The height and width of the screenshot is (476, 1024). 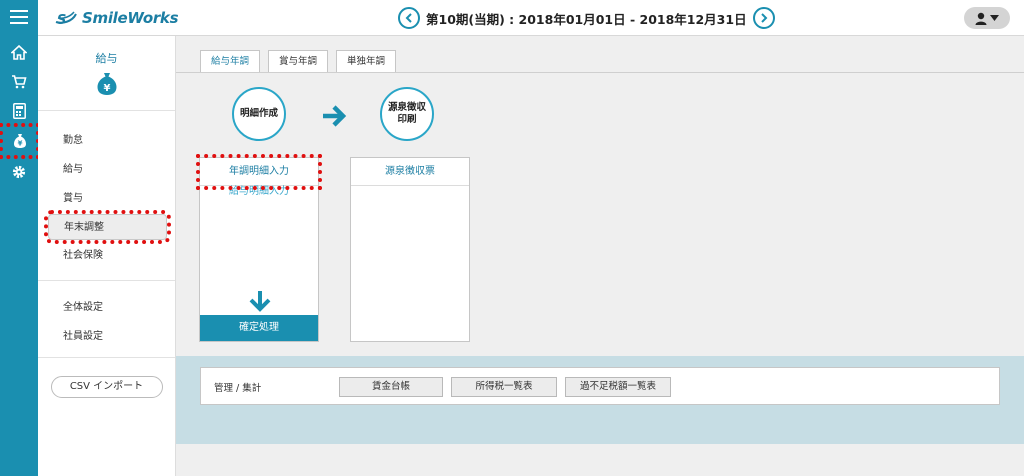 I want to click on csv-import-button: CSV インポート, so click(x=106, y=387).